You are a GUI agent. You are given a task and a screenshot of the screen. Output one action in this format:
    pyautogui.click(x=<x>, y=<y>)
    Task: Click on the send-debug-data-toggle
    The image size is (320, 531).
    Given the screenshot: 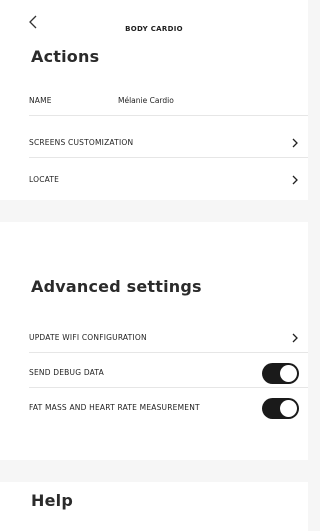 What is the action you would take?
    pyautogui.click(x=280, y=373)
    